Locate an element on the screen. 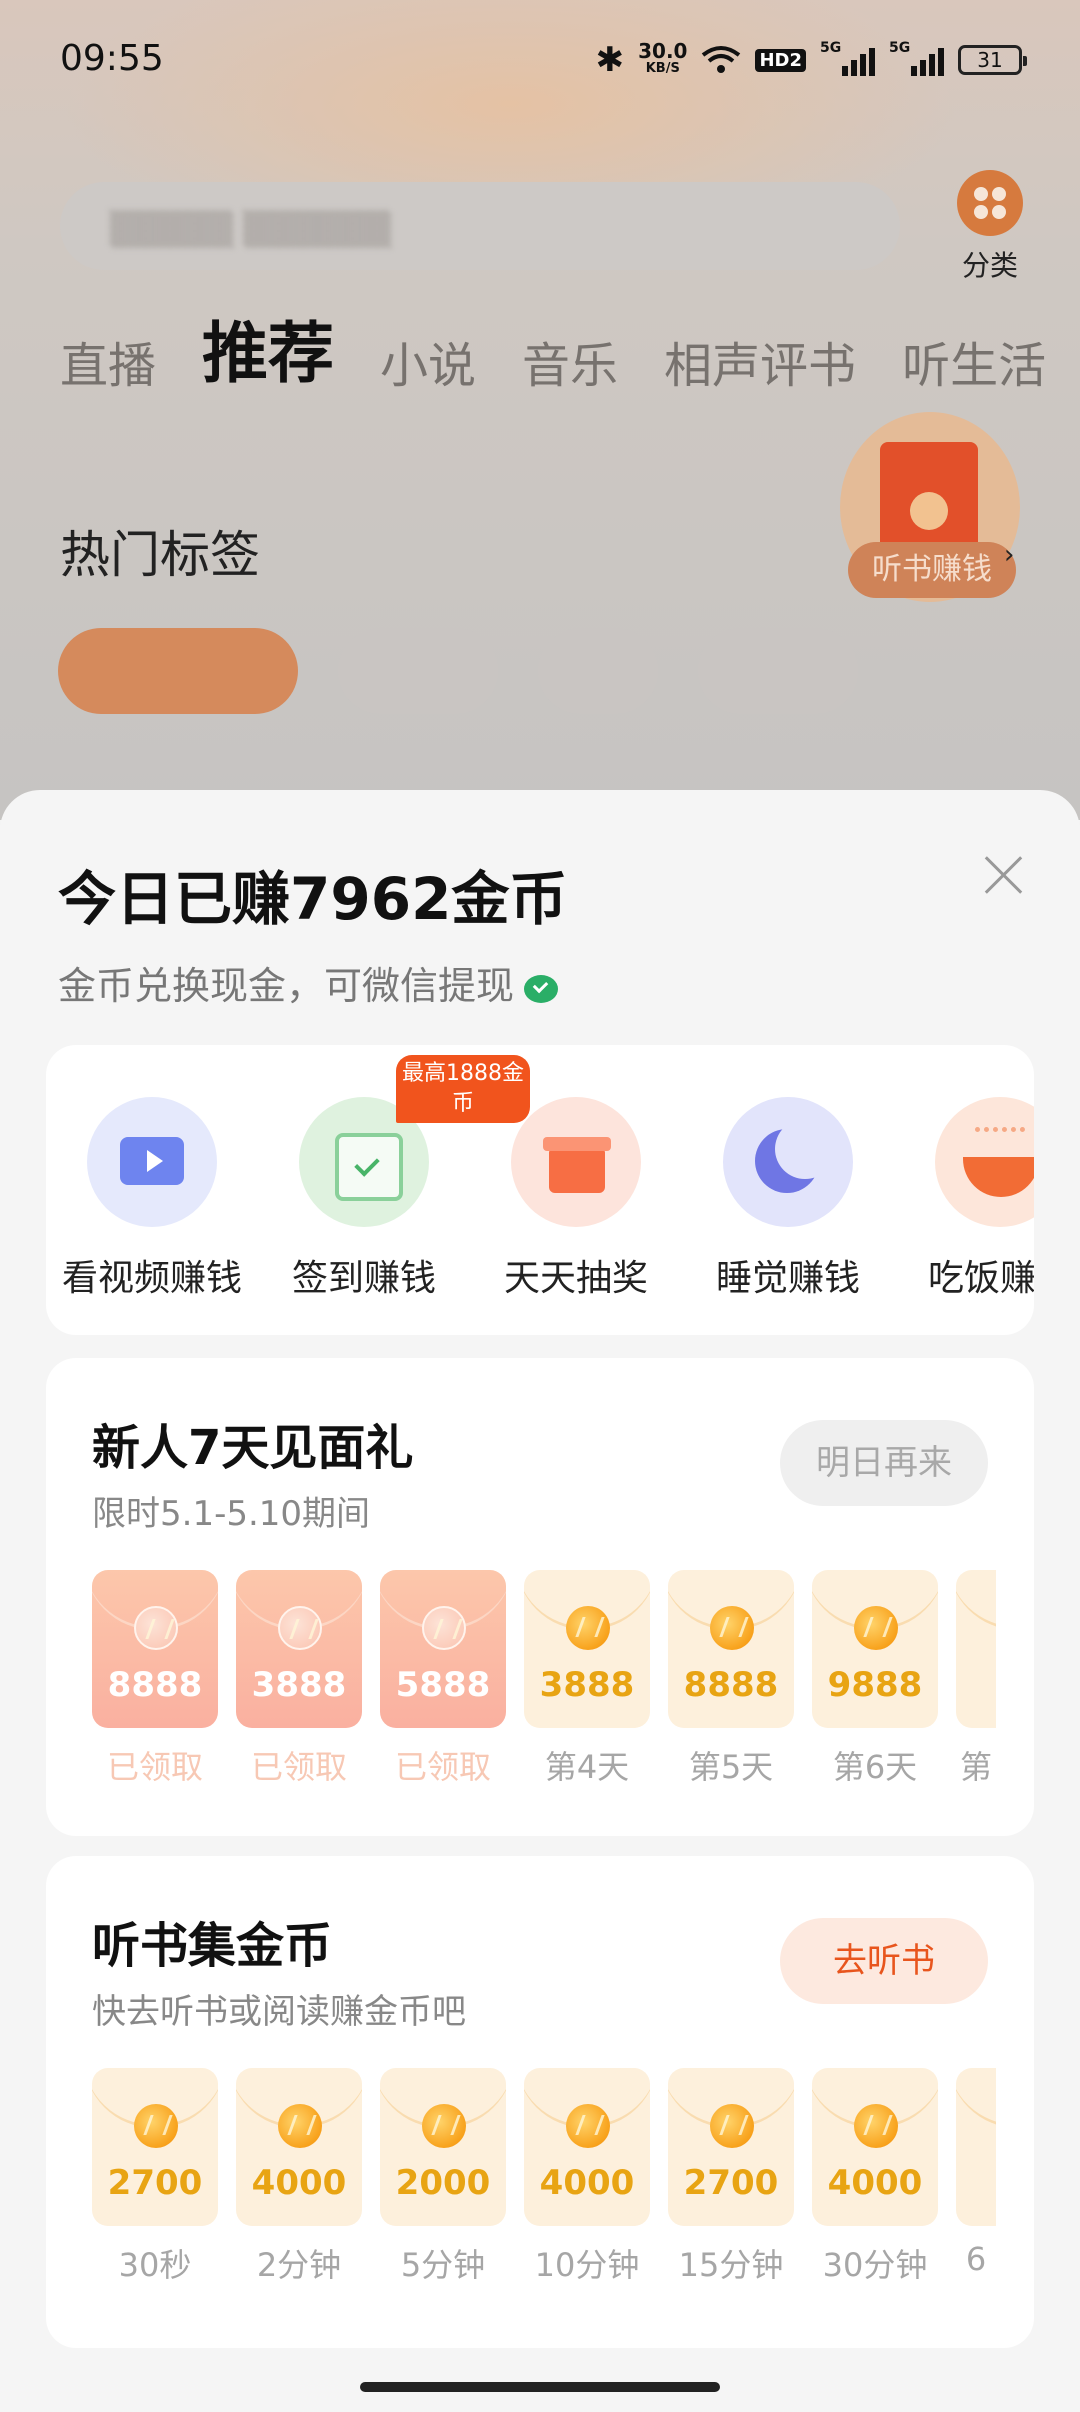 The height and width of the screenshot is (2412, 1080). listen-title: 听书集金币 is located at coordinates (212, 1946).